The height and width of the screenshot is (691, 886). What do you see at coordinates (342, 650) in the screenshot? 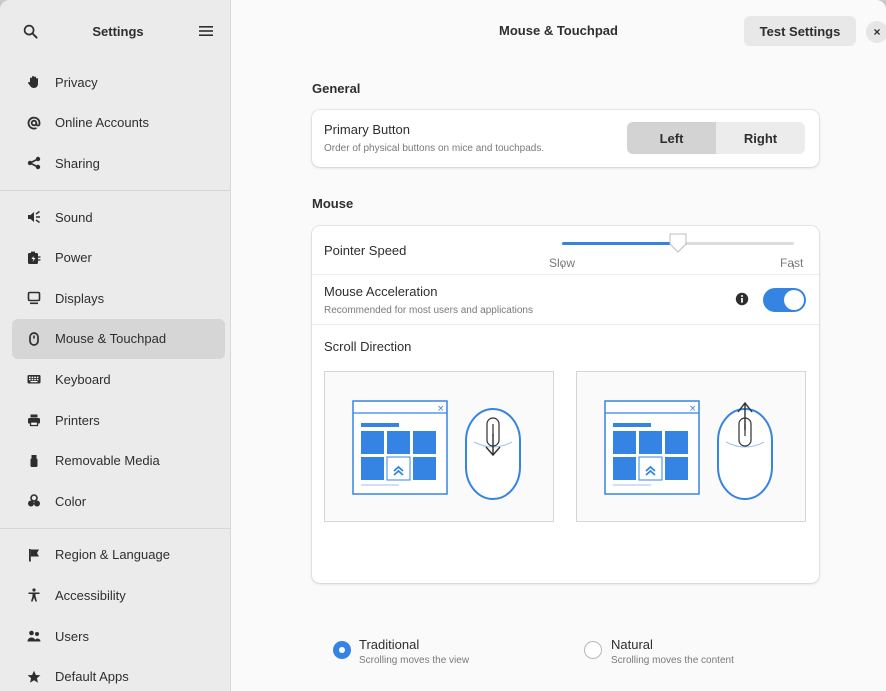
I see `traditional-radio` at bounding box center [342, 650].